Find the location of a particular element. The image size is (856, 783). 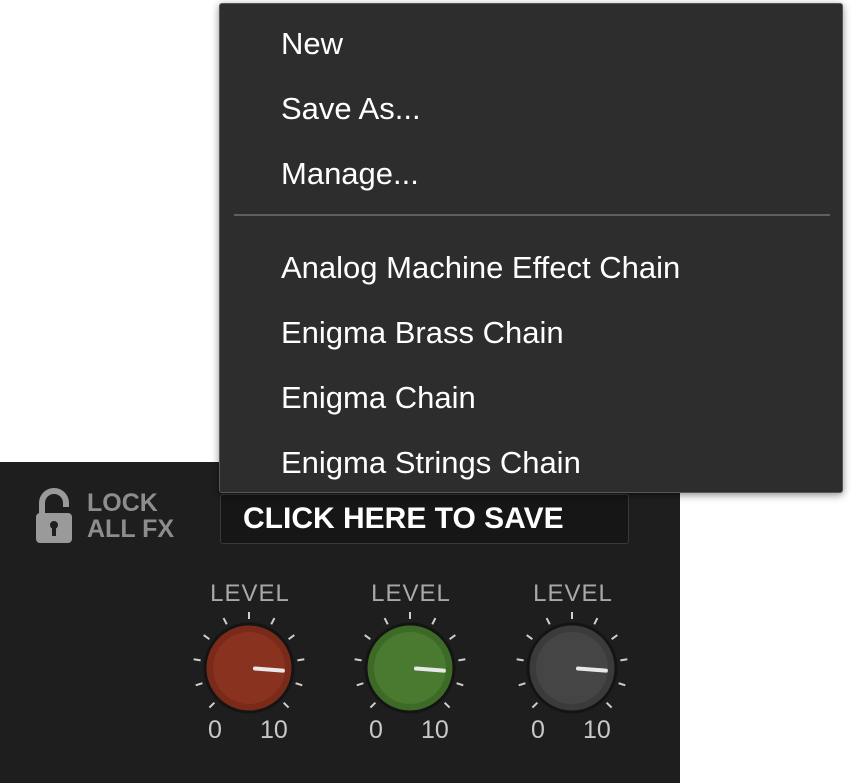

lock-all-fx-label: LOCK ALL FX is located at coordinates (142, 516).